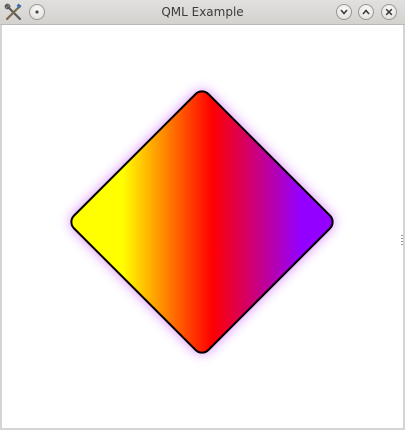  Describe the element at coordinates (402, 240) in the screenshot. I see `resize-grip` at that location.